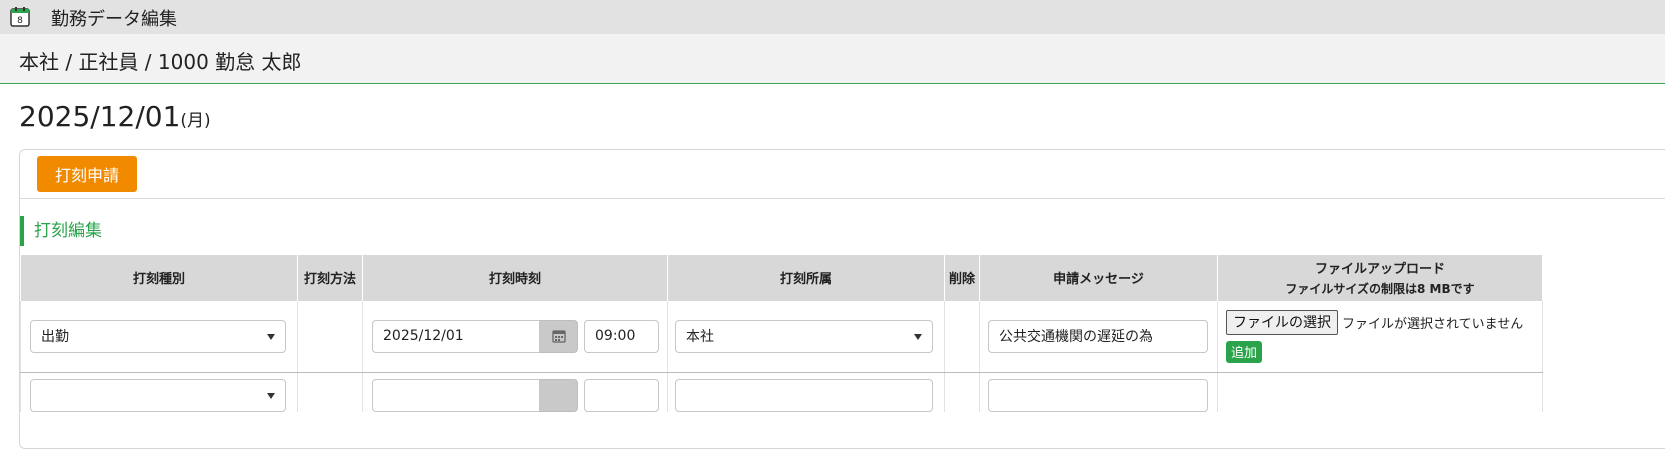  Describe the element at coordinates (456, 336) in the screenshot. I see `punch-date-input: 2025/12/01` at that location.